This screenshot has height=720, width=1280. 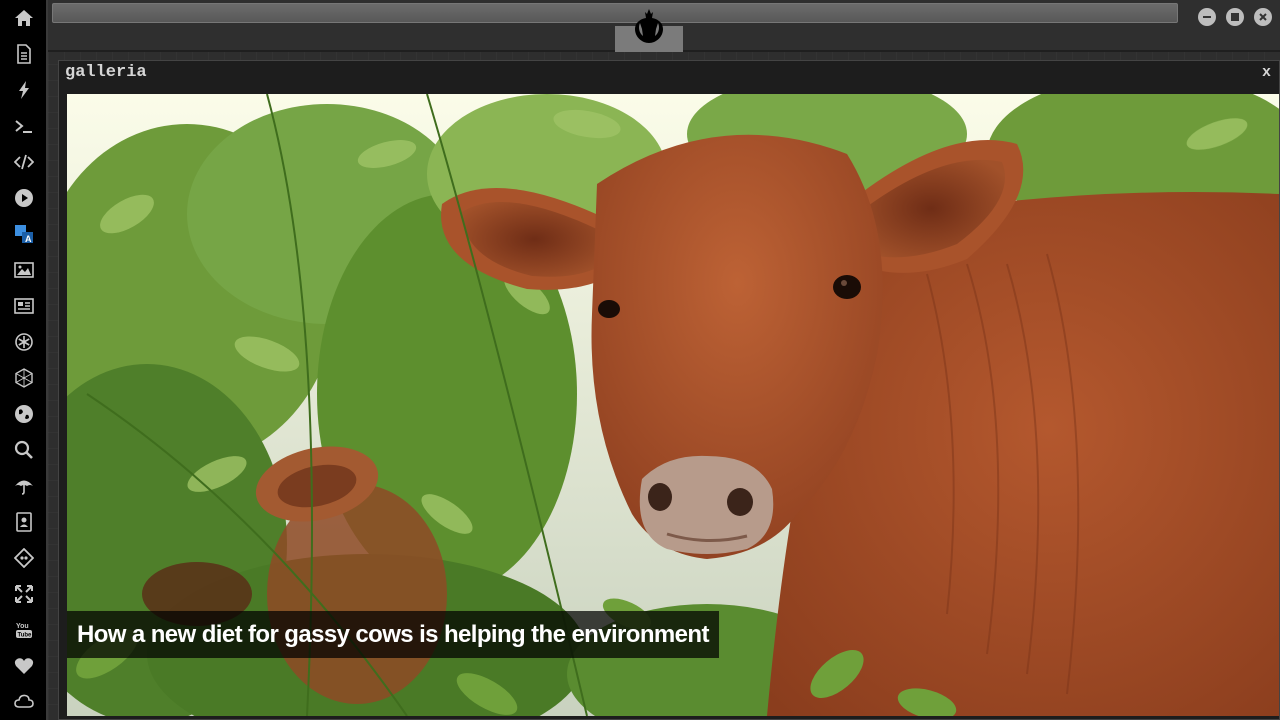 I want to click on sidebar-item-globe, so click(x=24, y=414).